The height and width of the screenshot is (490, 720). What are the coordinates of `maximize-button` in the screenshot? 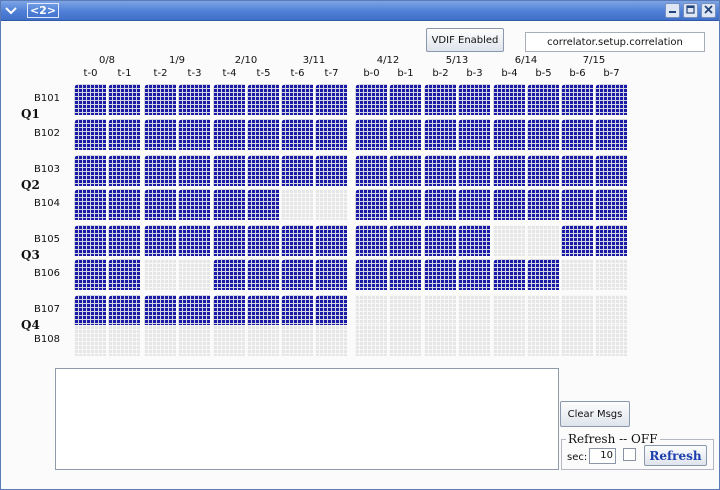 It's located at (690, 10).